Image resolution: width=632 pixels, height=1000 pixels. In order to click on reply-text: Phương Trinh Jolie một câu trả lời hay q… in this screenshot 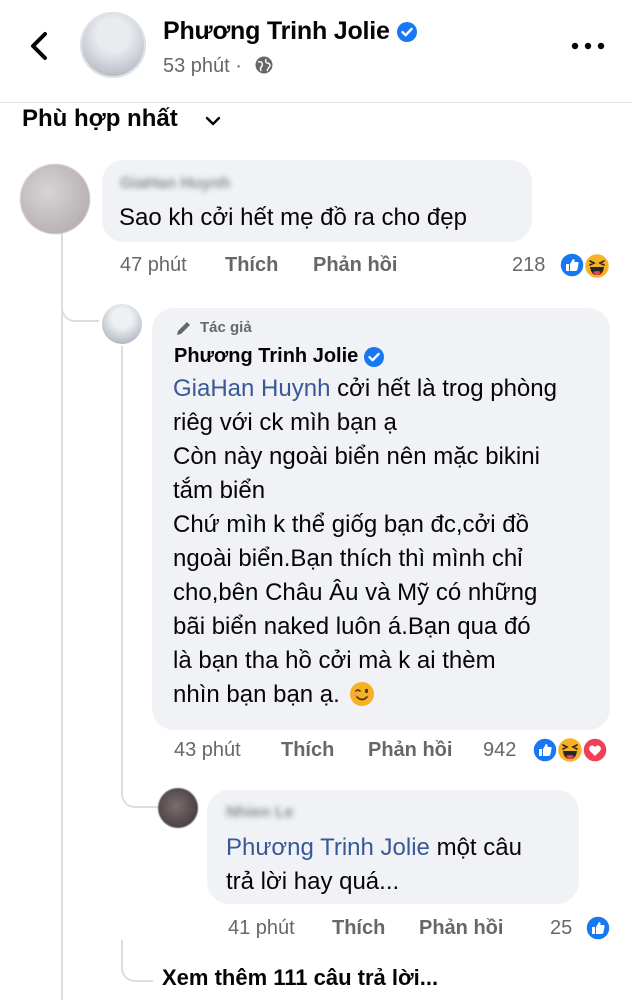, I will do `click(401, 865)`.